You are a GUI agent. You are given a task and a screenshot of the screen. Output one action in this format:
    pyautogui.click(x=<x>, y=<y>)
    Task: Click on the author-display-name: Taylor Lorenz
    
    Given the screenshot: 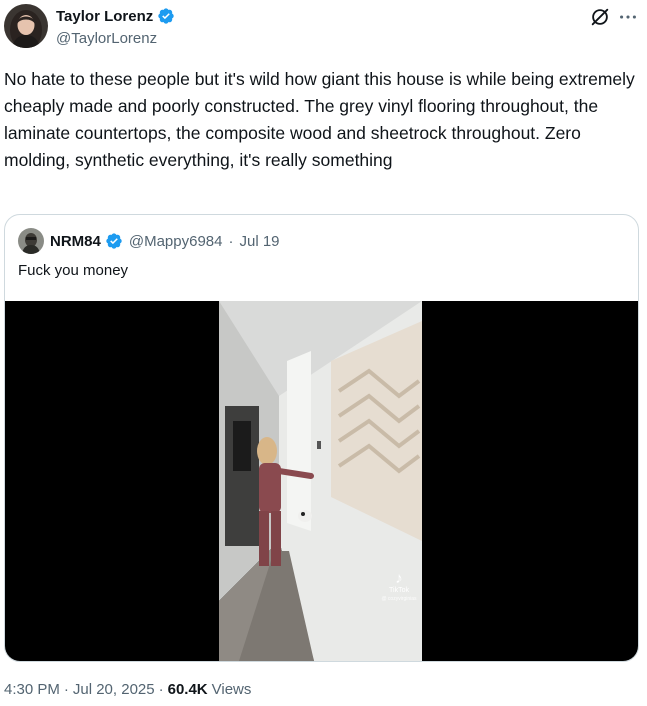 What is the action you would take?
    pyautogui.click(x=104, y=16)
    